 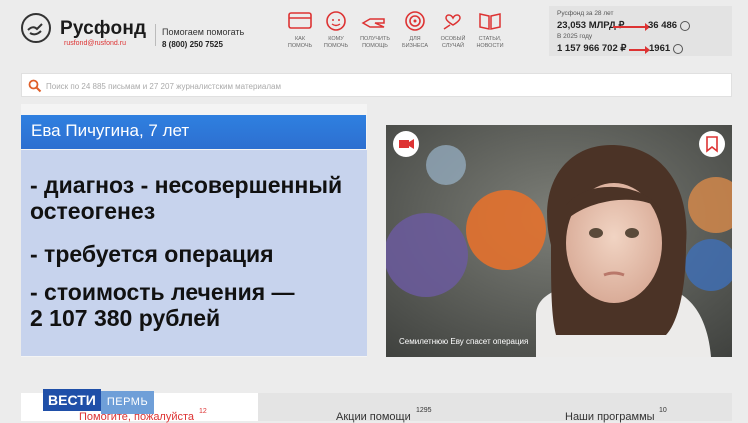 I want to click on phone-number: 8 (800) 250 7525, so click(x=192, y=44).